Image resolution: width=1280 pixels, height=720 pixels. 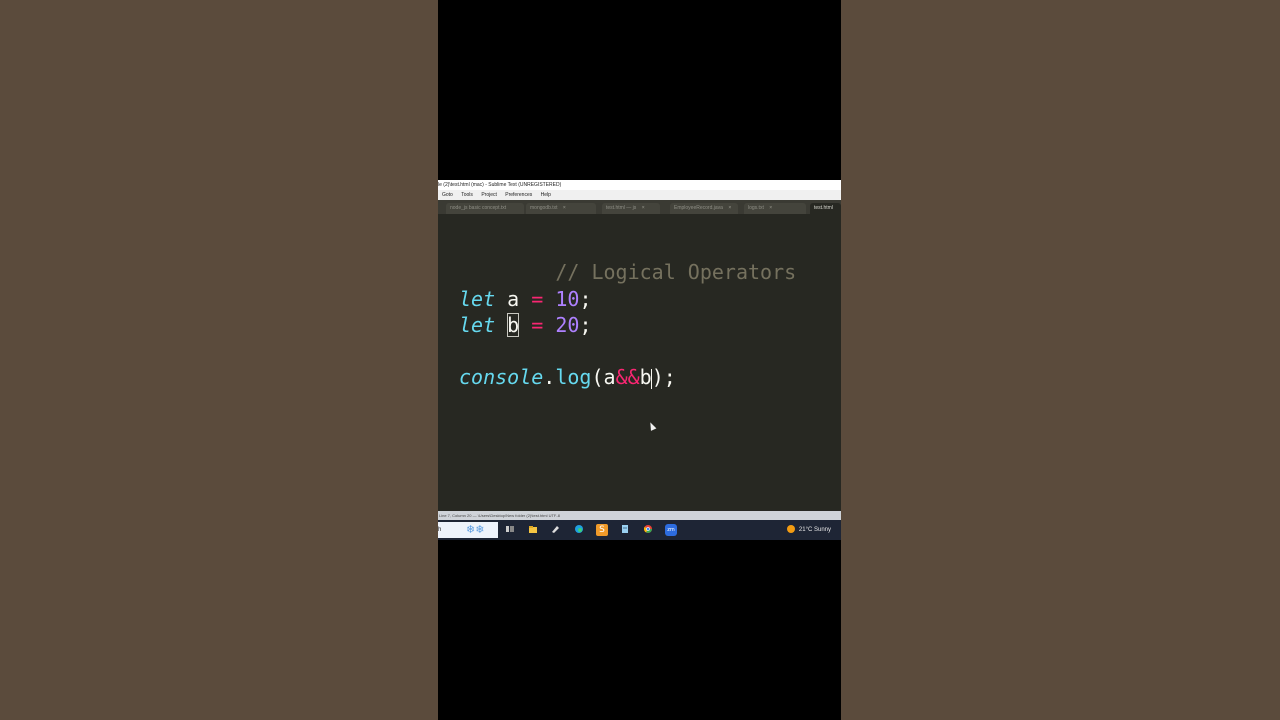 What do you see at coordinates (544, 208) in the screenshot?
I see `tab-label: mongodb.txt` at bounding box center [544, 208].